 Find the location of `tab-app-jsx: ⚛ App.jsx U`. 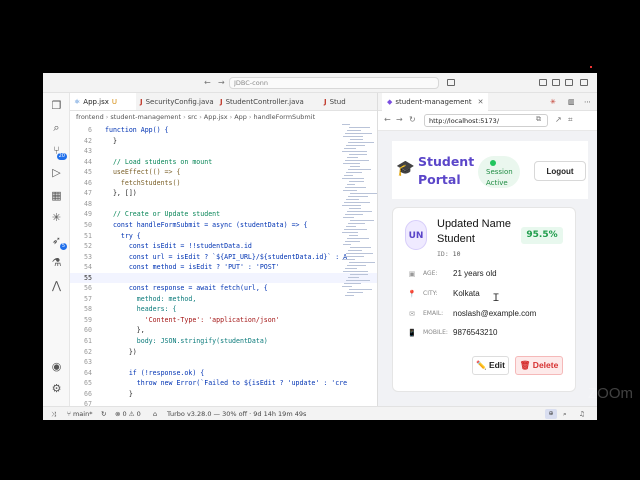

tab-app-jsx: ⚛ App.jsx U is located at coordinates (103, 101).